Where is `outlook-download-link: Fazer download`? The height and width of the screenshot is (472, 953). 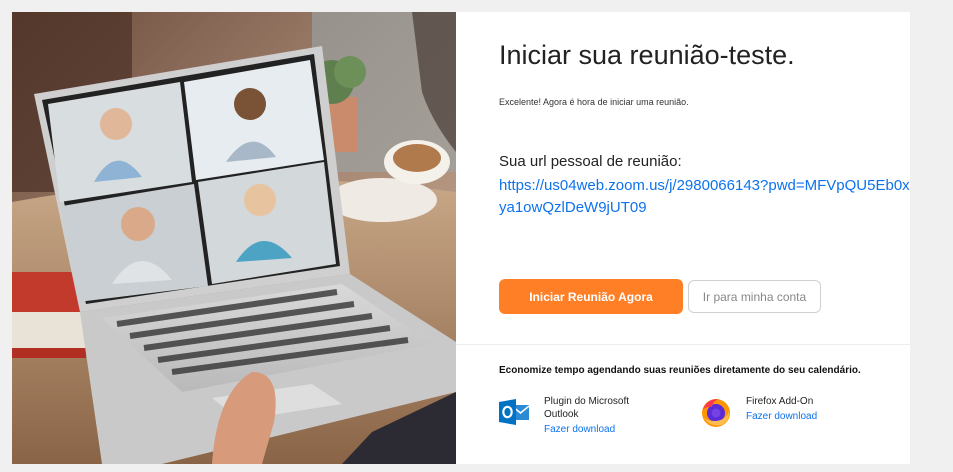
outlook-download-link: Fazer download is located at coordinates (594, 429).